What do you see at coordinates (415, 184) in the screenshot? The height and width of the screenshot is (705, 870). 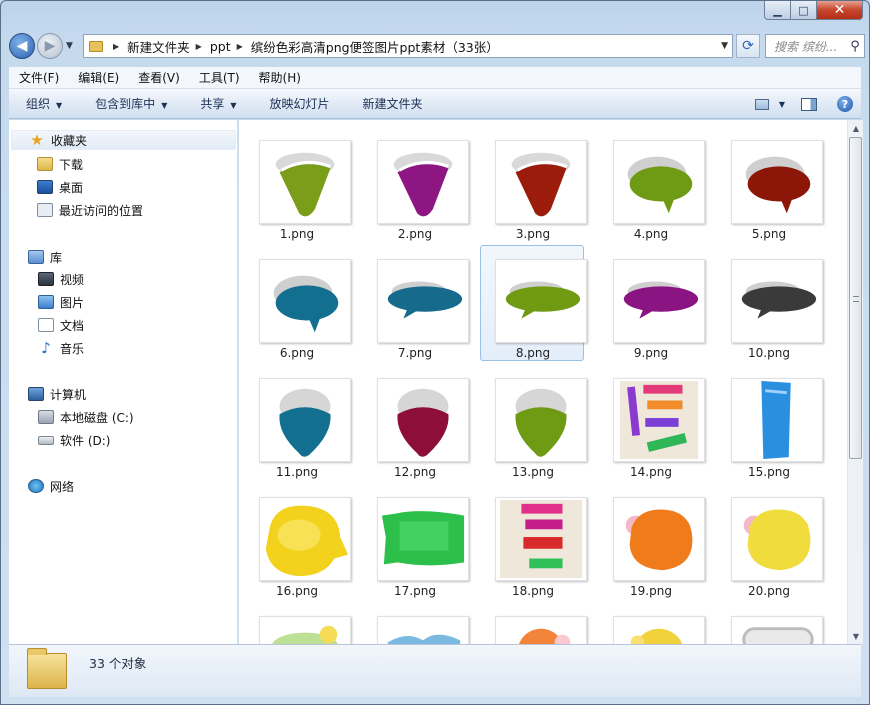 I see `file-item: 2.png` at bounding box center [415, 184].